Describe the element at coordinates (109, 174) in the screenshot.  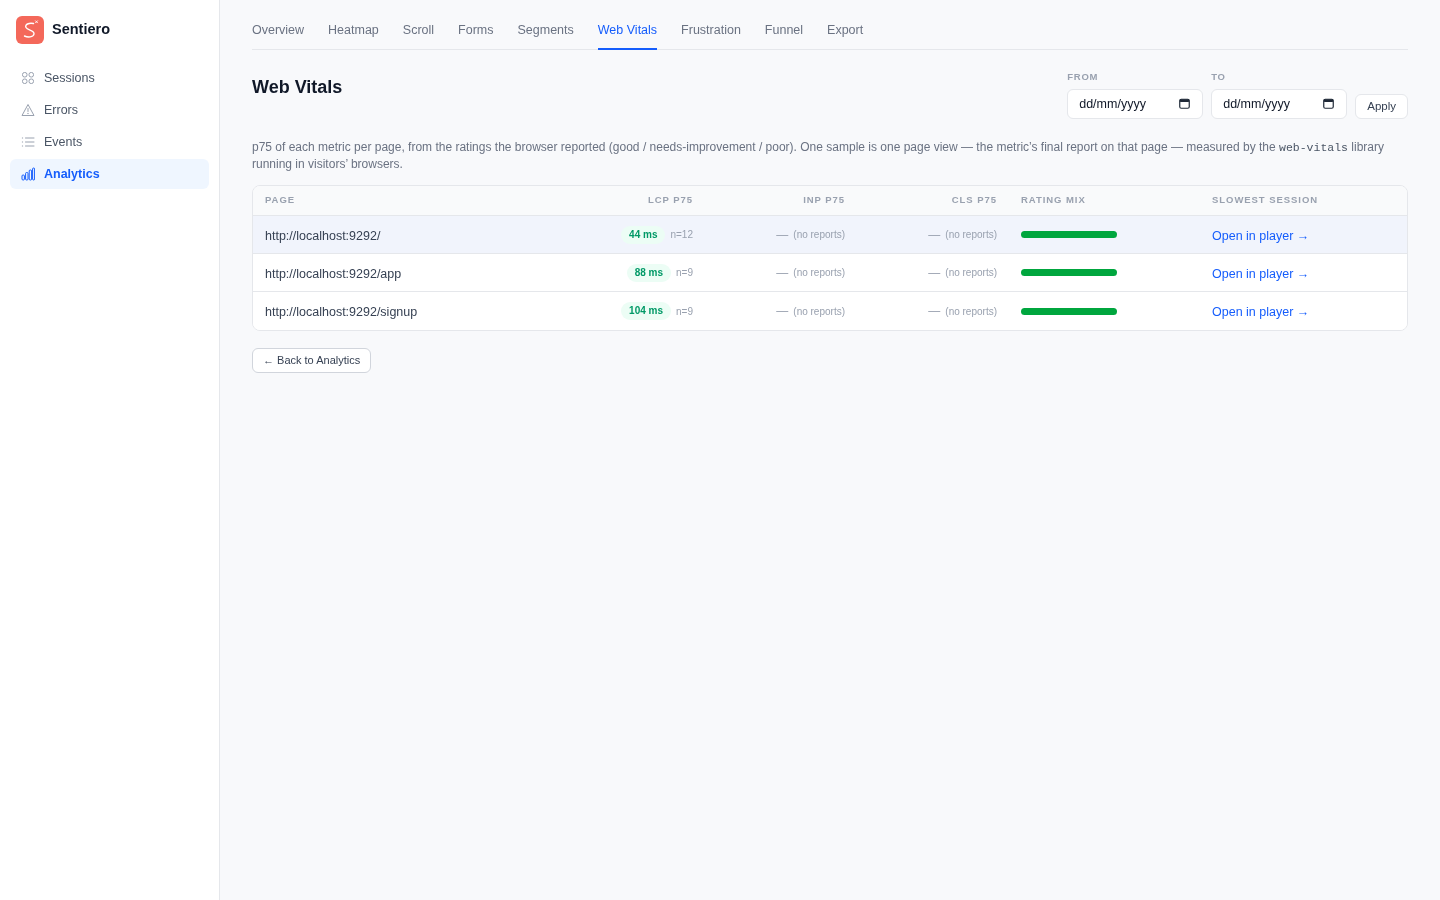
I see `sidebar-item: Analytics` at that location.